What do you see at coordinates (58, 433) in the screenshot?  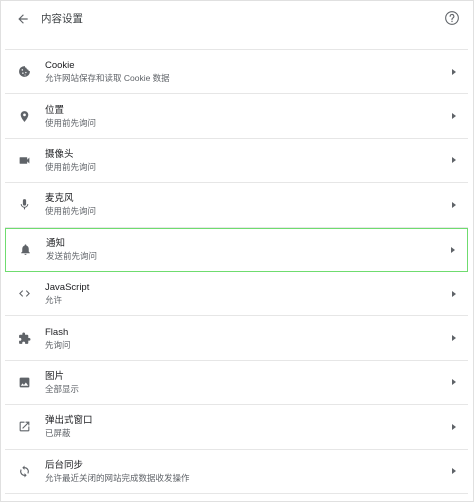 I see `settings-row-description: 已屏蔽` at bounding box center [58, 433].